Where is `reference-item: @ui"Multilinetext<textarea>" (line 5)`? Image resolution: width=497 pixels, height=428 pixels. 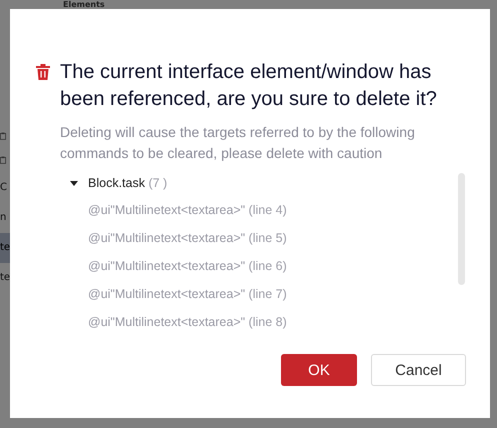
reference-item: @ui"Multilinetext<textarea>" (line 5) is located at coordinates (264, 238).